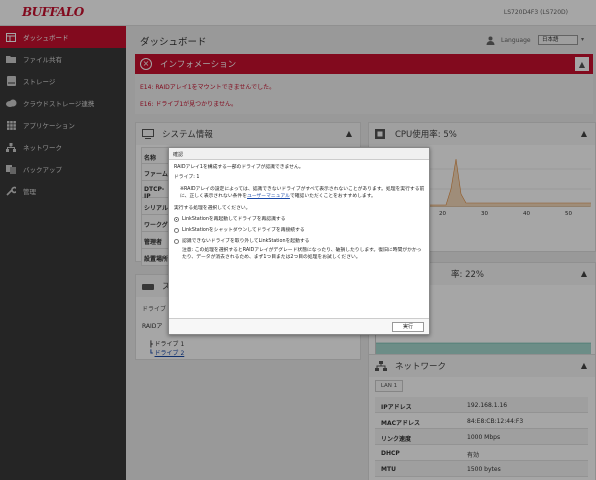  What do you see at coordinates (299, 326) in the screenshot?
I see `dialog-footer: 実行` at bounding box center [299, 326].